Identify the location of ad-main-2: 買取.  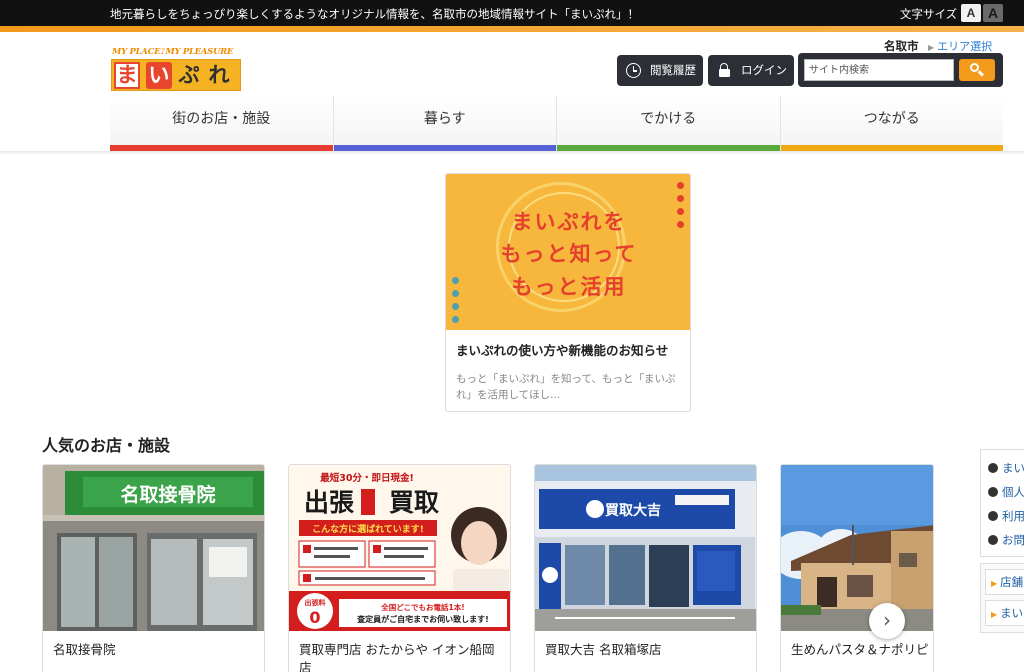
(414, 502).